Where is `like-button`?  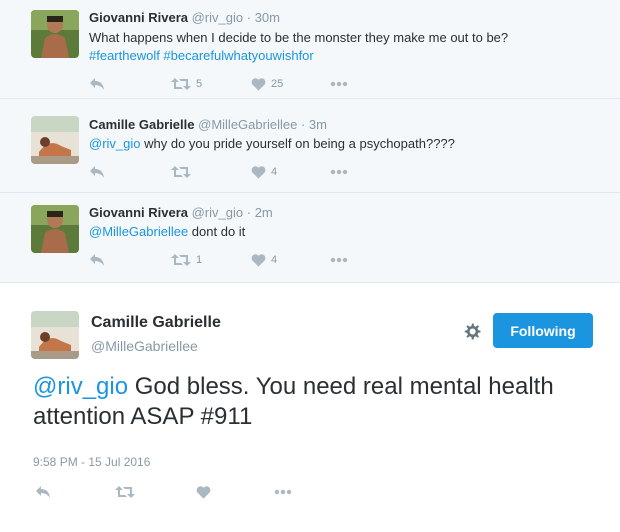
like-button is located at coordinates (203, 492).